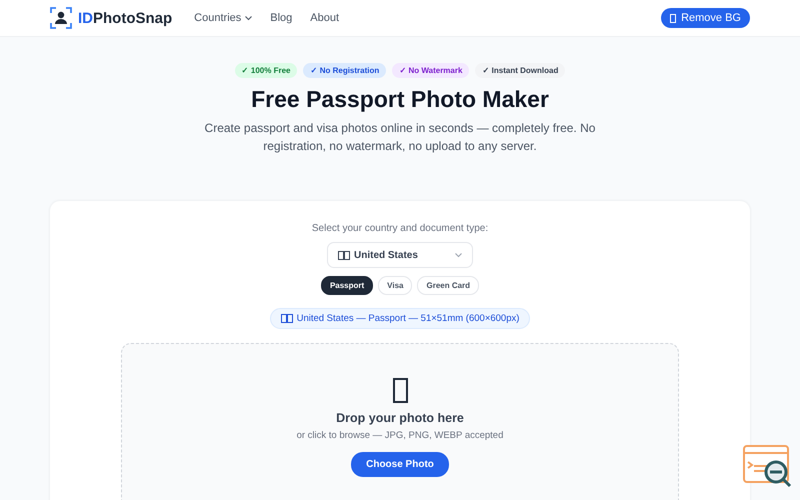  Describe the element at coordinates (520, 70) in the screenshot. I see `feature-badge: ✓ Instant Download` at that location.